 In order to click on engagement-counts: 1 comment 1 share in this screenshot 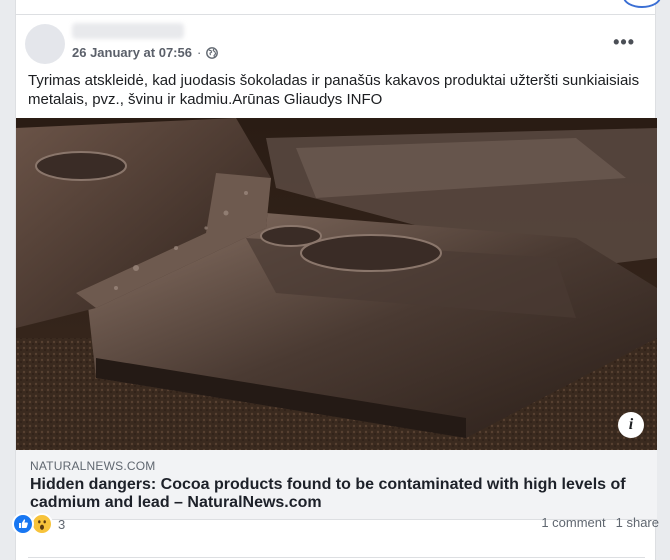, I will do `click(600, 522)`.